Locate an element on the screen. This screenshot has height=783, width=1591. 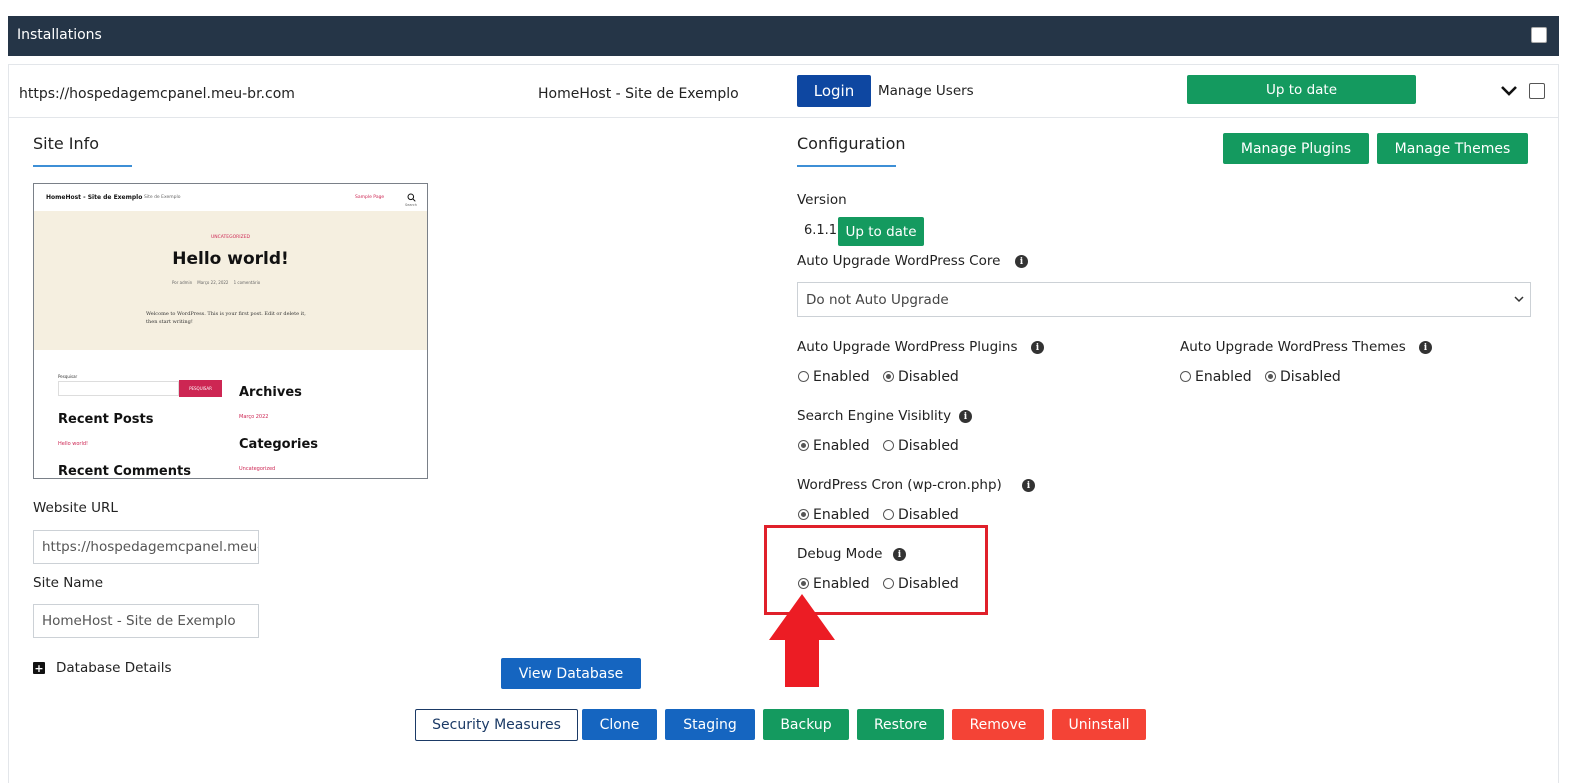
plugins-disabled-label: Disabled is located at coordinates (928, 377).